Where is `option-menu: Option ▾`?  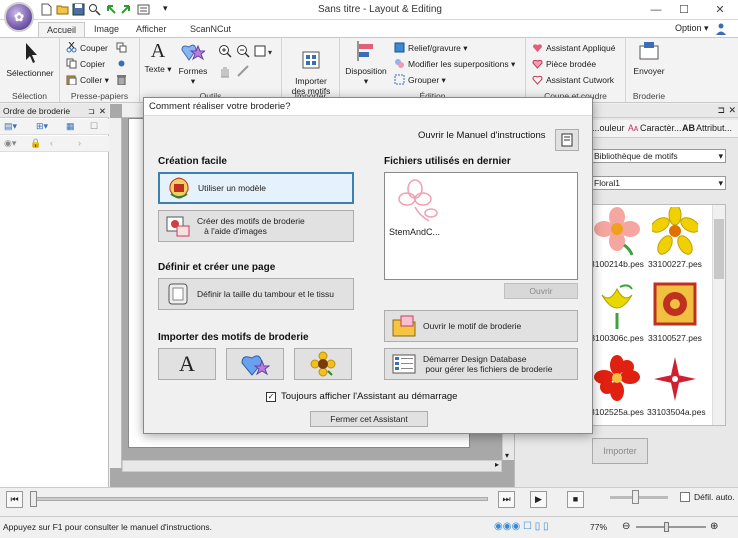 option-menu: Option ▾ is located at coordinates (692, 28).